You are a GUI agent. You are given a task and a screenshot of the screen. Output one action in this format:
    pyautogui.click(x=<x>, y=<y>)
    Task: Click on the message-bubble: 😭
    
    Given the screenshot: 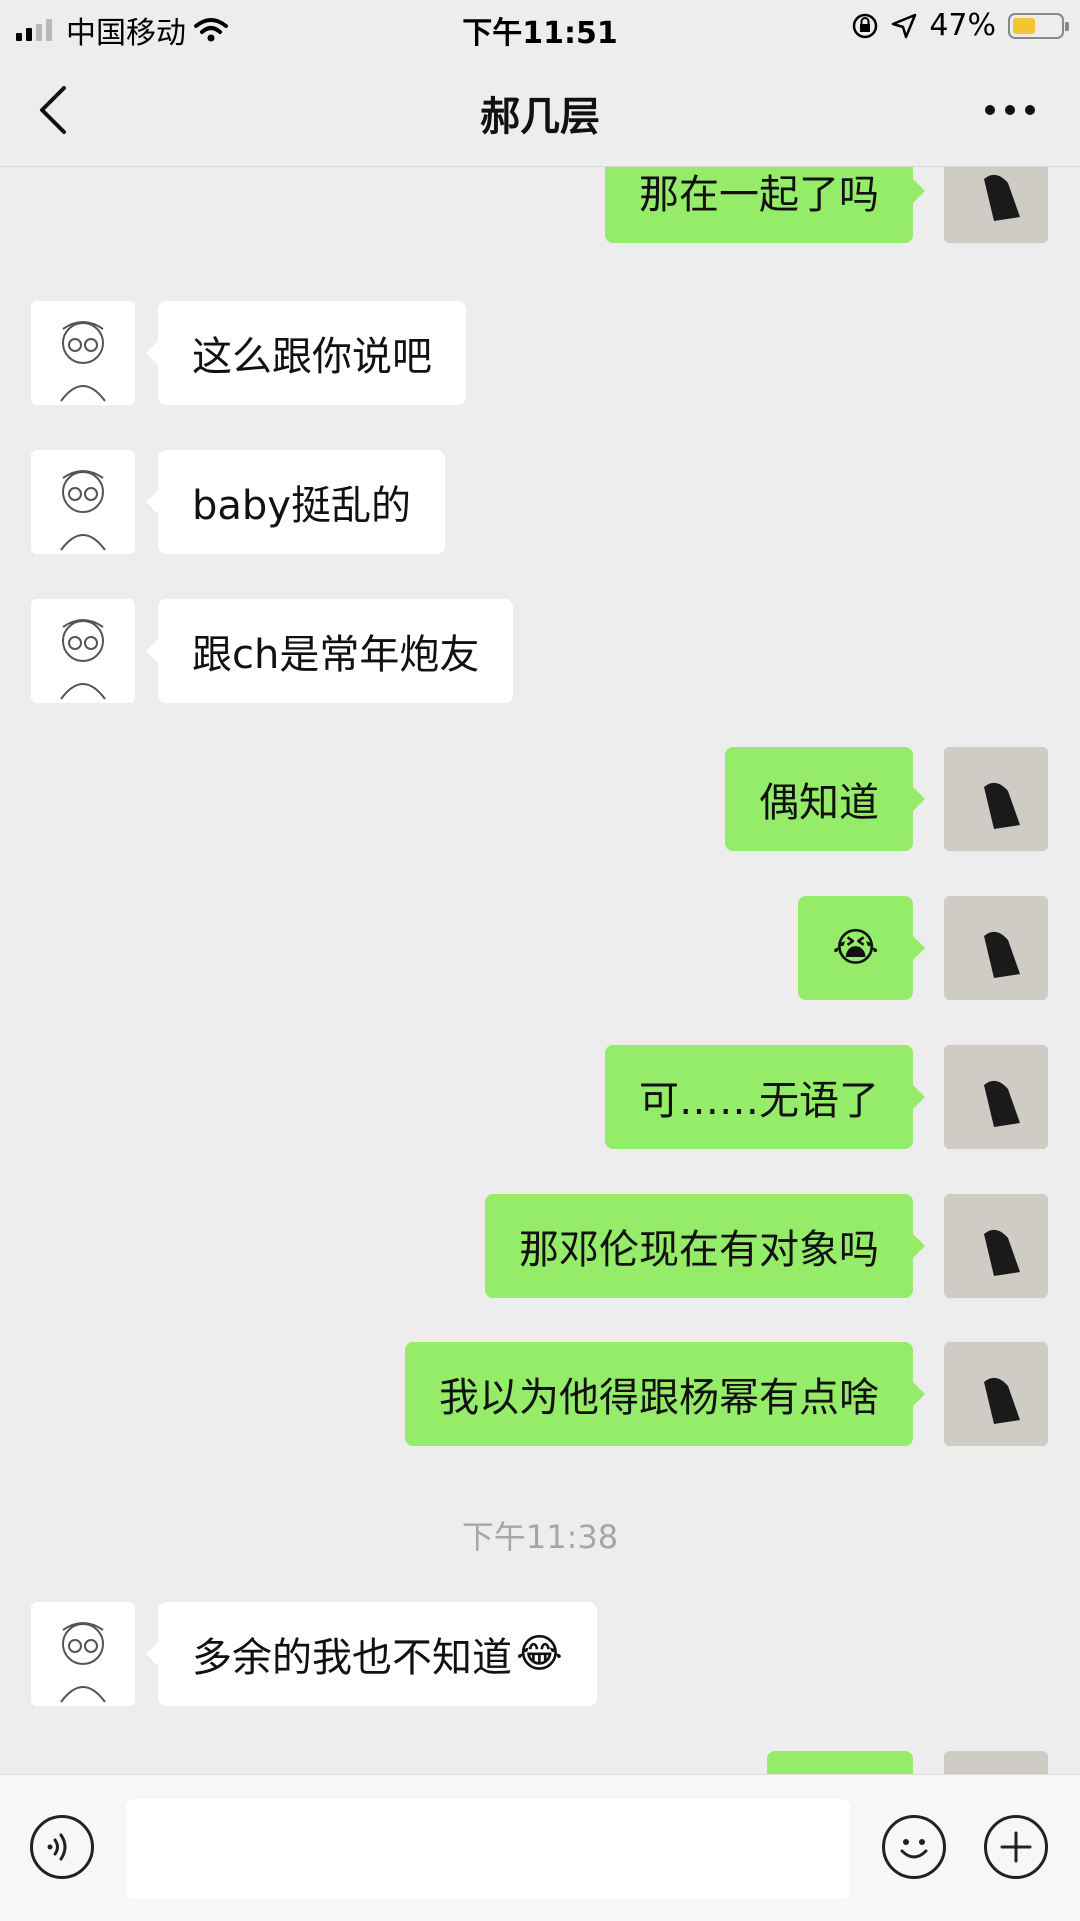 What is the action you would take?
    pyautogui.click(x=861, y=948)
    